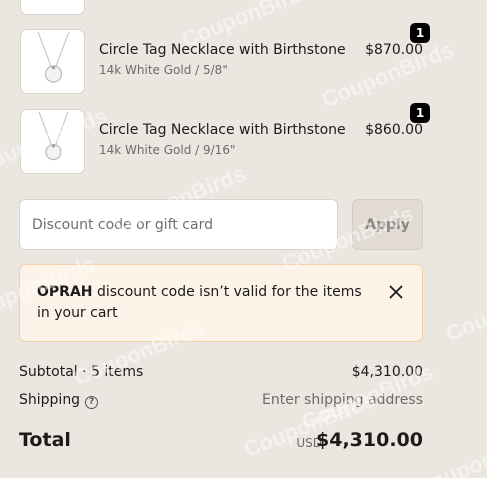  What do you see at coordinates (221, 402) in the screenshot?
I see `shipping-row: Shipping? Enter shipping address` at bounding box center [221, 402].